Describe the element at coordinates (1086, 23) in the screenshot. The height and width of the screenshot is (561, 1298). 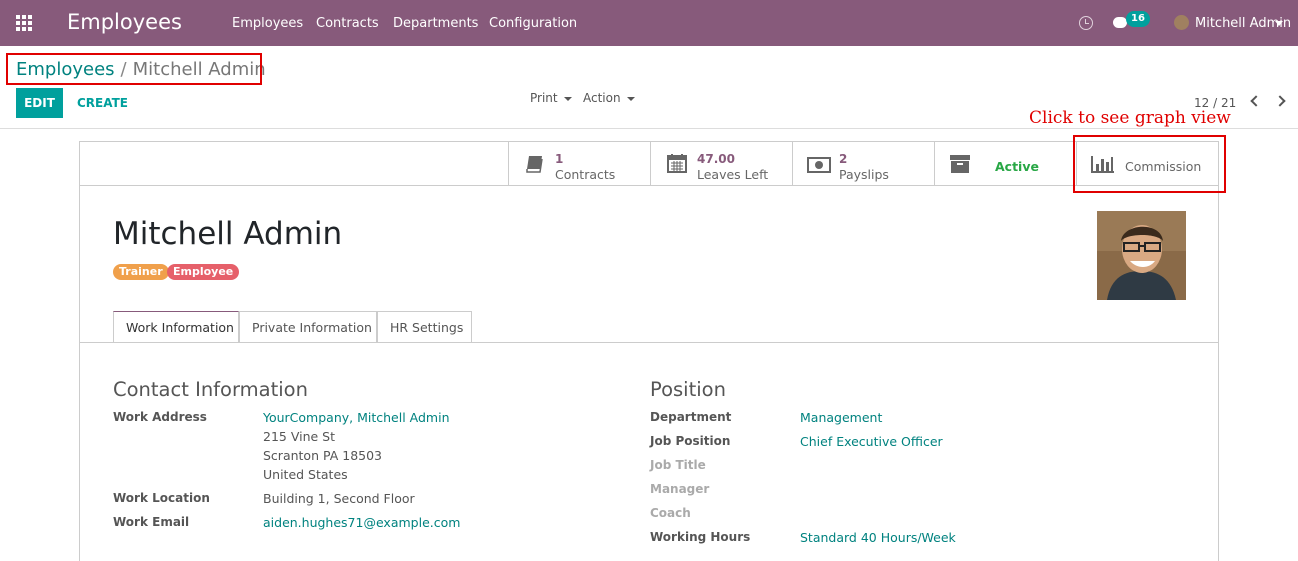
I see `activity-clock-icon` at that location.